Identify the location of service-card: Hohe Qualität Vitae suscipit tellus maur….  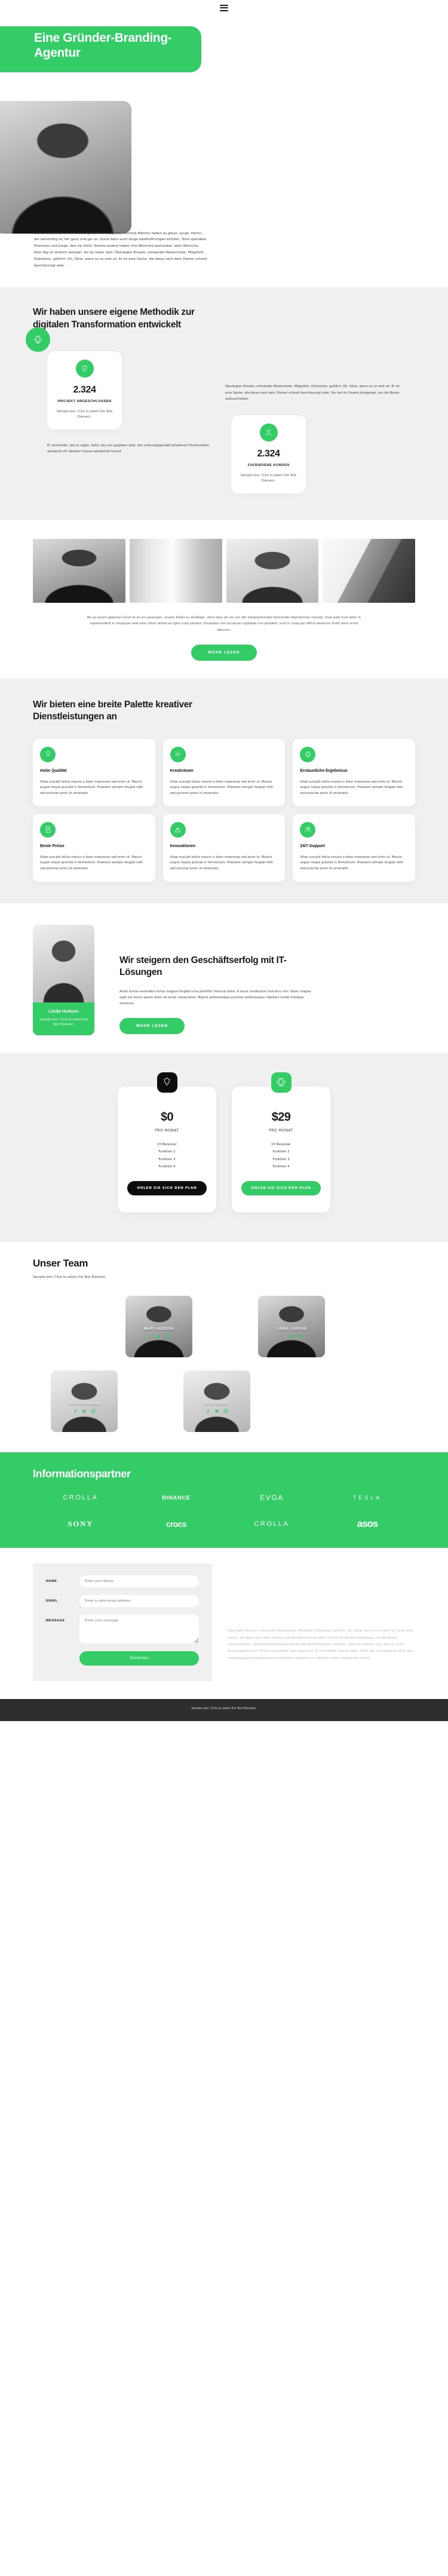
(94, 772).